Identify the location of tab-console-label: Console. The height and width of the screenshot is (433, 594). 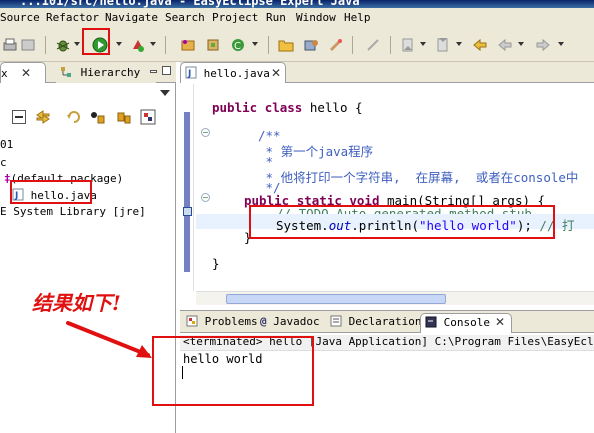
(466, 322).